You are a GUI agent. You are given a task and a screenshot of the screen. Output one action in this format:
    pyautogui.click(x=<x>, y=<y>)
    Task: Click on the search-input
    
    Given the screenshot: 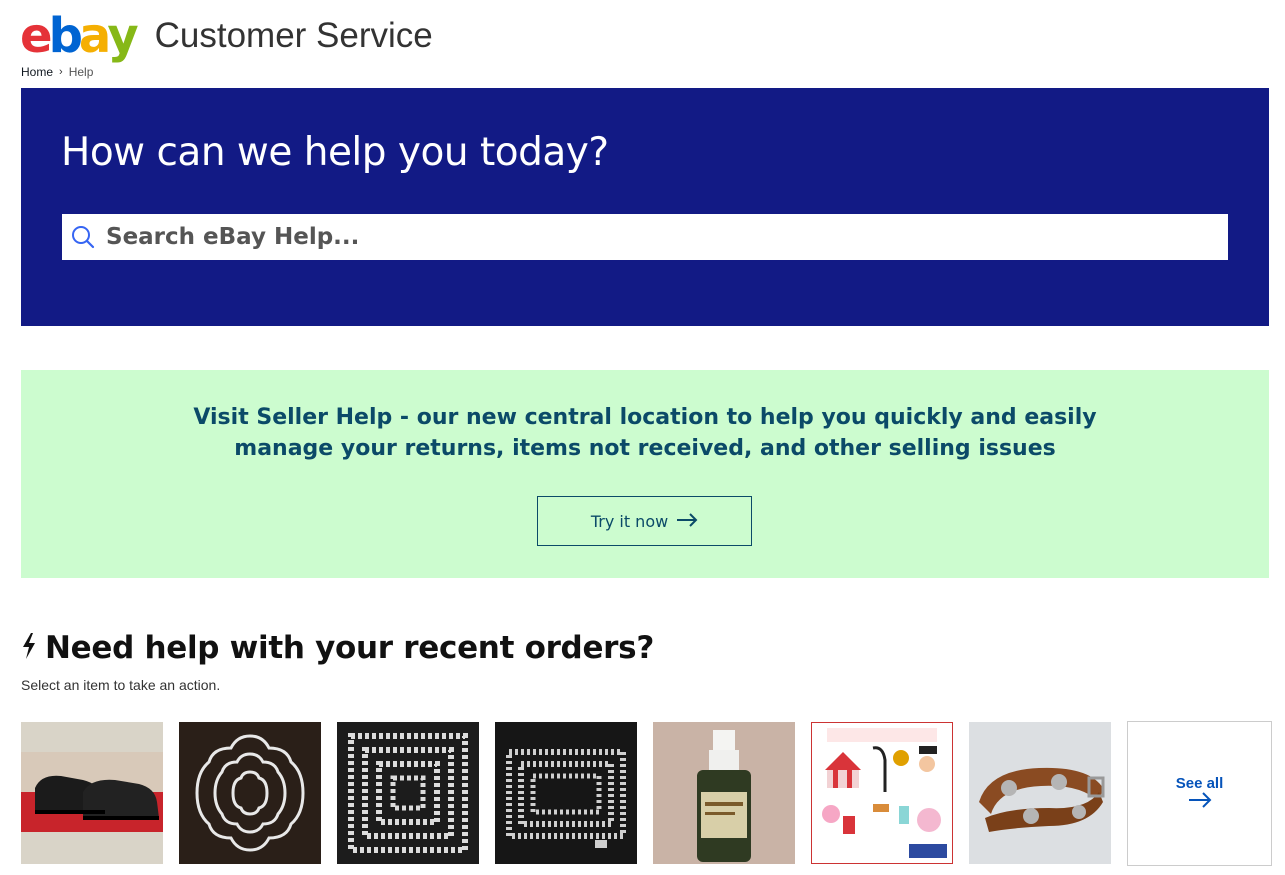 What is the action you would take?
    pyautogui.click(x=666, y=237)
    